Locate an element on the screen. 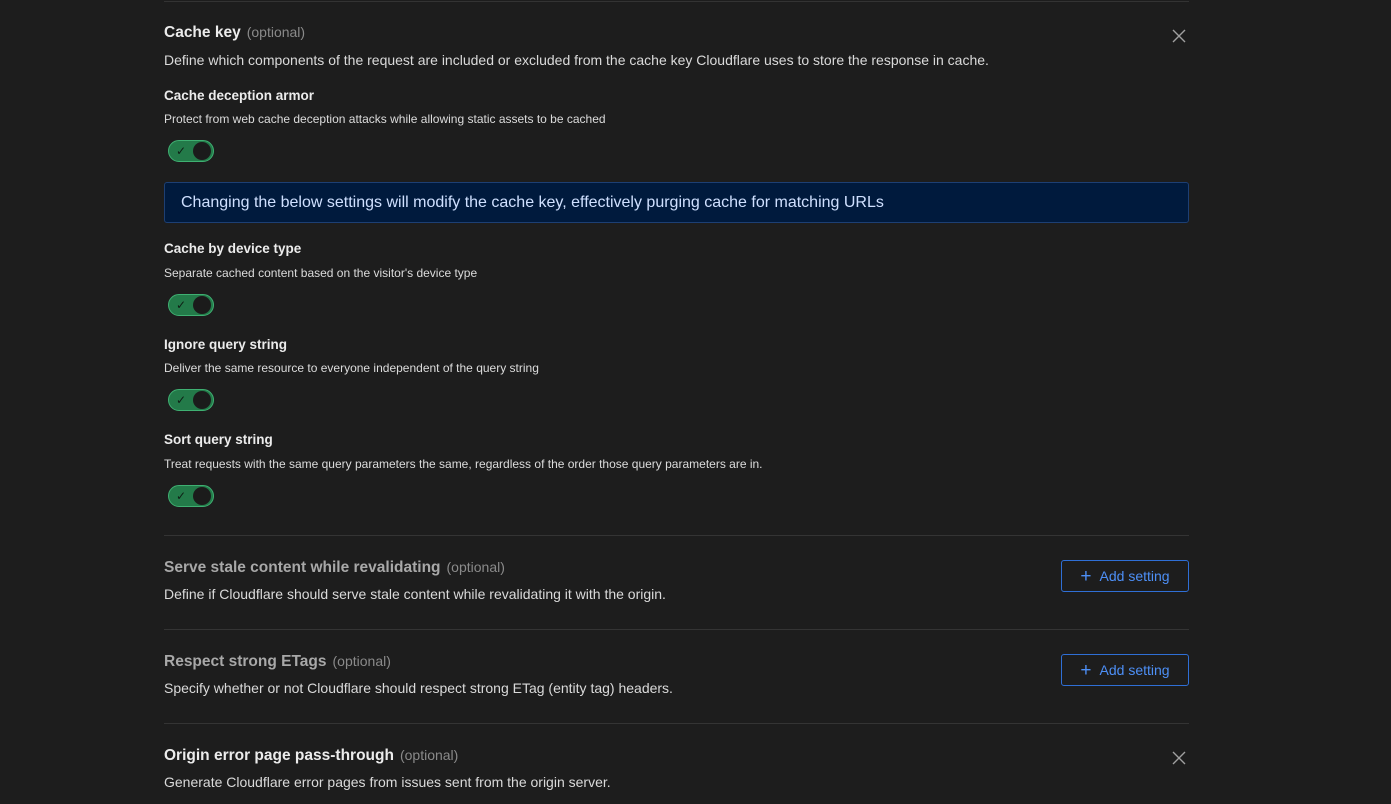 The image size is (1391, 804). ignore-query-string-toggle: ✓ is located at coordinates (191, 400).